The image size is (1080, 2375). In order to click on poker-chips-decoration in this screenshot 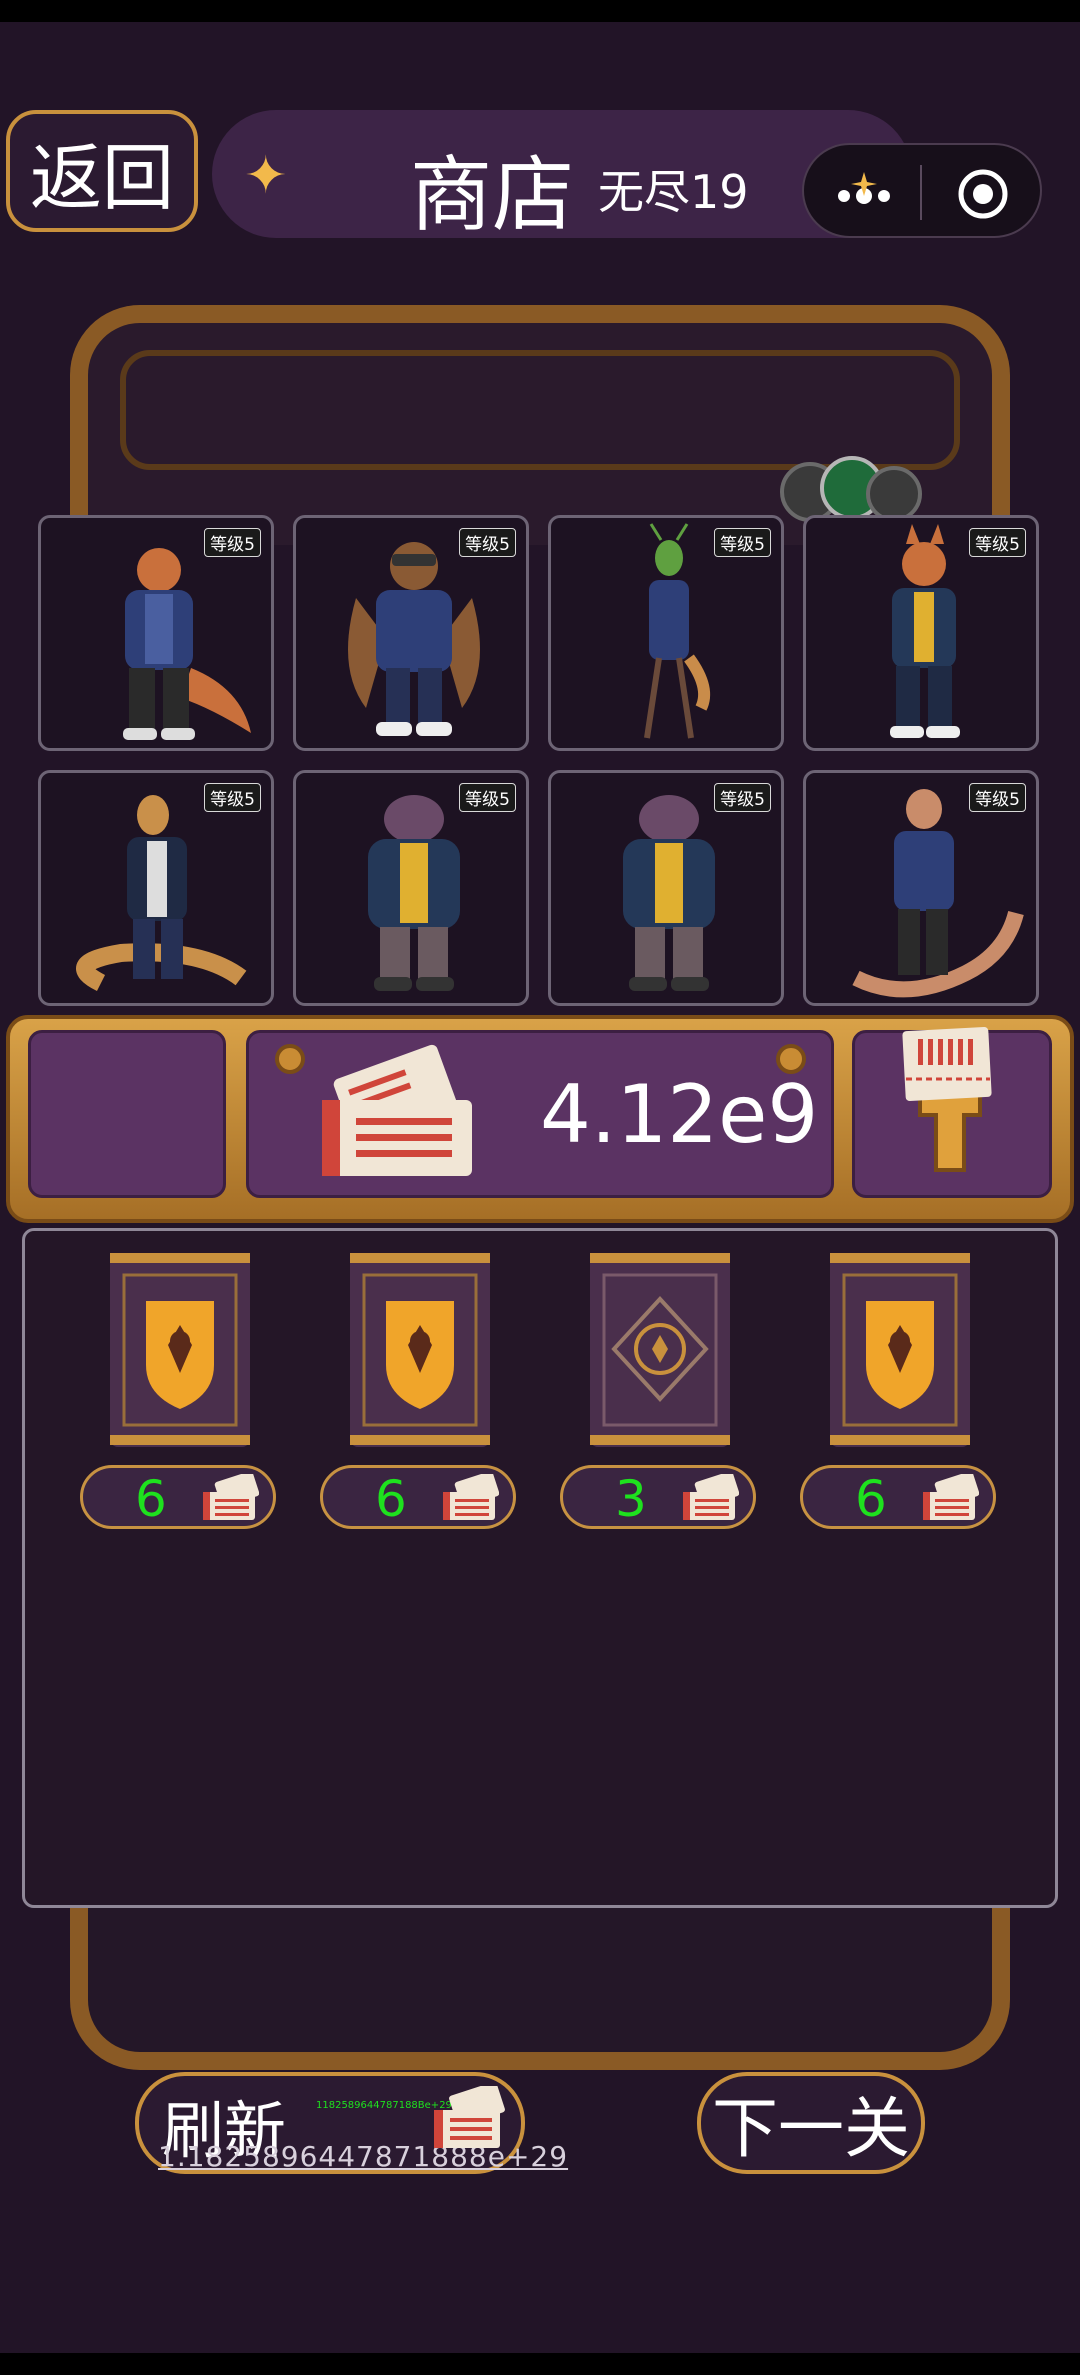, I will do `click(851, 489)`.